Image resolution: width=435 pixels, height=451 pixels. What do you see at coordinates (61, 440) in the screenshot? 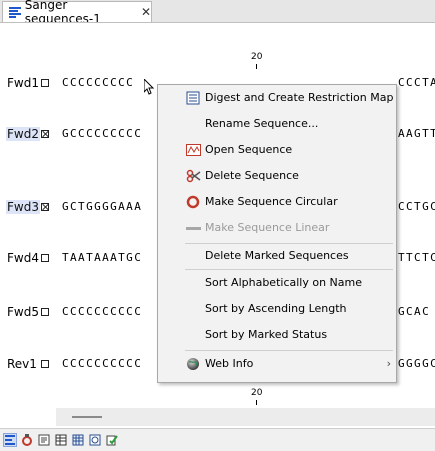
I see `table-view-icon` at bounding box center [61, 440].